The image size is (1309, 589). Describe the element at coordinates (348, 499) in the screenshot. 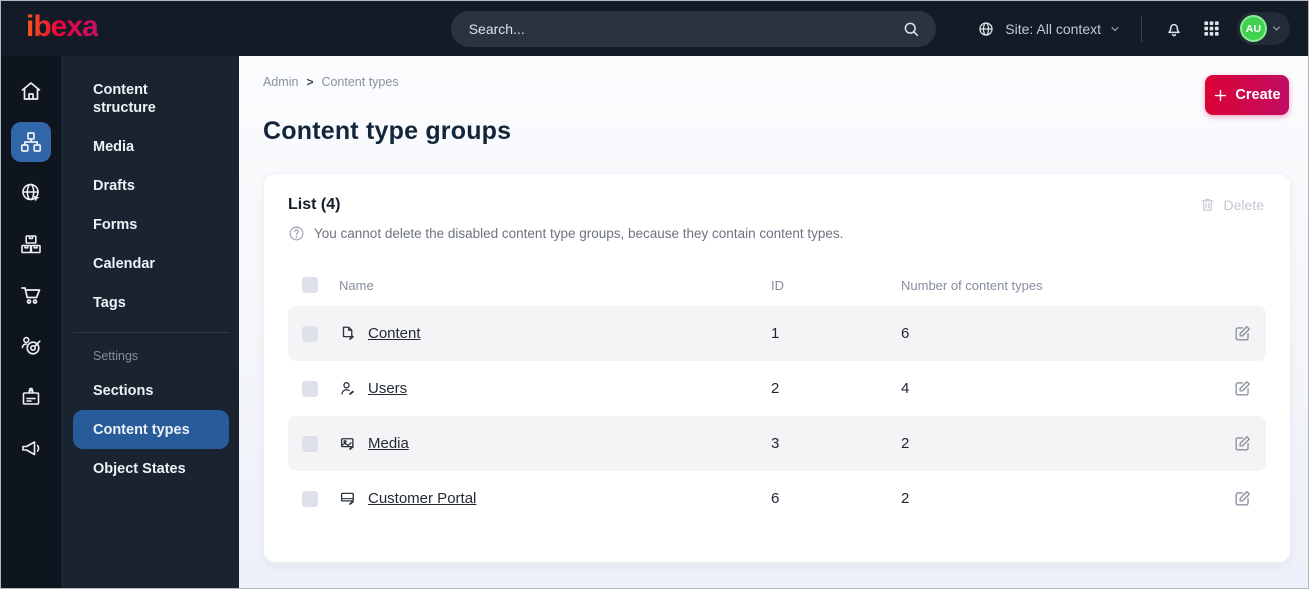

I see `customer-portal-monitor-icon` at that location.